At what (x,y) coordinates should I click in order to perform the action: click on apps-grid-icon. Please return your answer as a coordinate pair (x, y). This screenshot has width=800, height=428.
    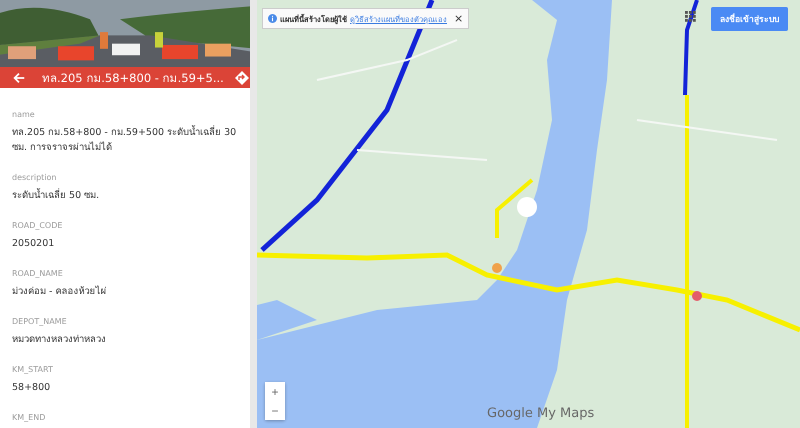
    Looking at the image, I should click on (690, 16).